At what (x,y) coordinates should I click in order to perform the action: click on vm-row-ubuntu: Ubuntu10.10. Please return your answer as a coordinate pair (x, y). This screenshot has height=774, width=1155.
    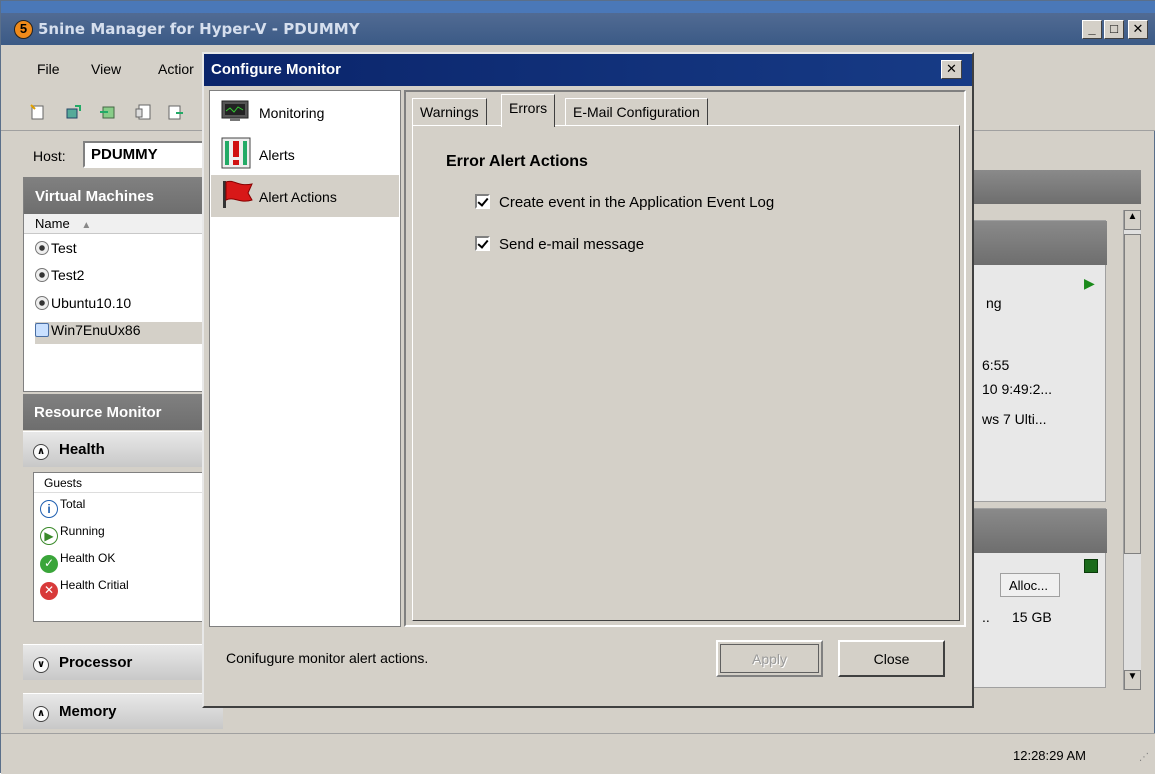
    Looking at the image, I should click on (83, 306).